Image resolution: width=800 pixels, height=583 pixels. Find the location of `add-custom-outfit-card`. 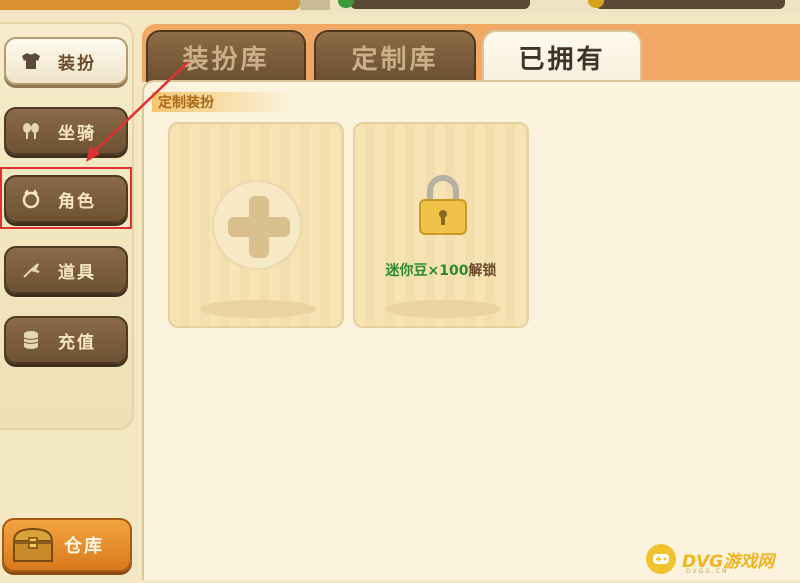

add-custom-outfit-card is located at coordinates (256, 225).